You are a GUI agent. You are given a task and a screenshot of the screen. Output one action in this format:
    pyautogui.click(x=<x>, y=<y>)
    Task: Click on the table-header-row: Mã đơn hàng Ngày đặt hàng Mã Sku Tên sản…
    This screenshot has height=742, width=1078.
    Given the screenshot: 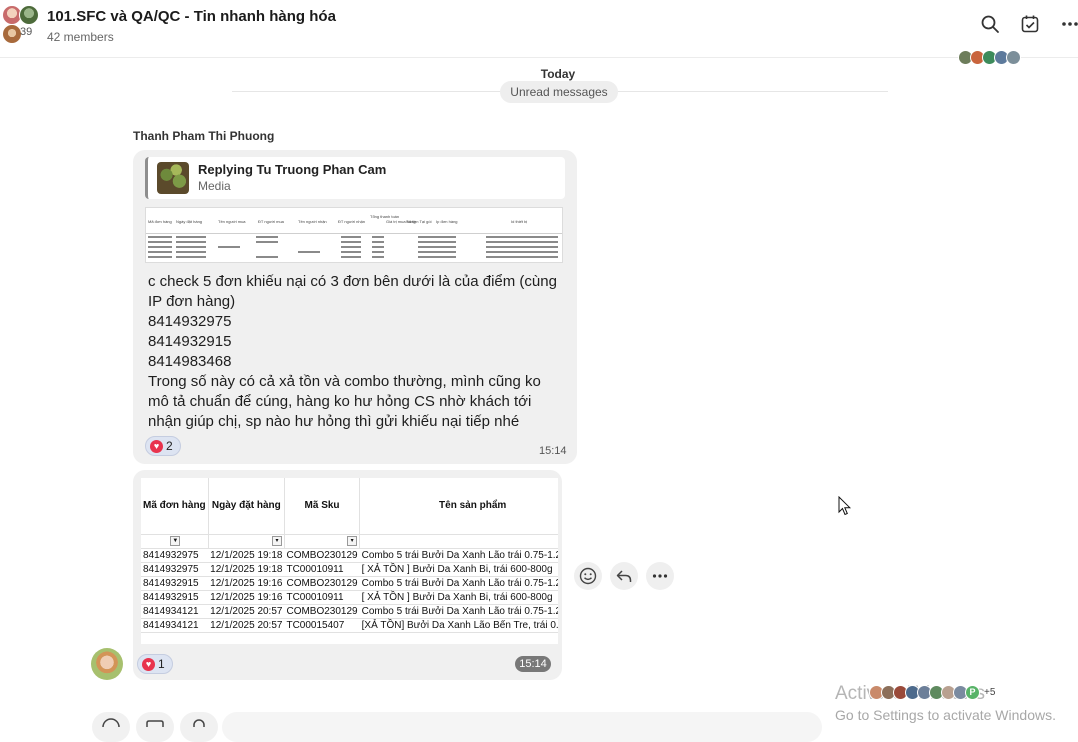 What is the action you would take?
    pyautogui.click(x=349, y=506)
    